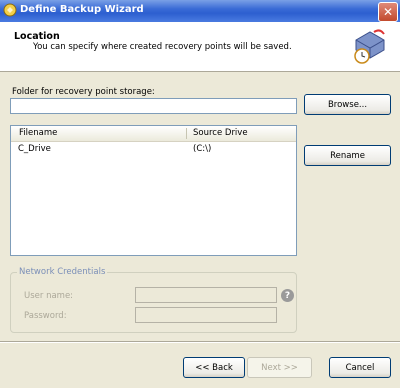 The height and width of the screenshot is (388, 400). What do you see at coordinates (279, 367) in the screenshot?
I see `next-button: Next >>` at bounding box center [279, 367].